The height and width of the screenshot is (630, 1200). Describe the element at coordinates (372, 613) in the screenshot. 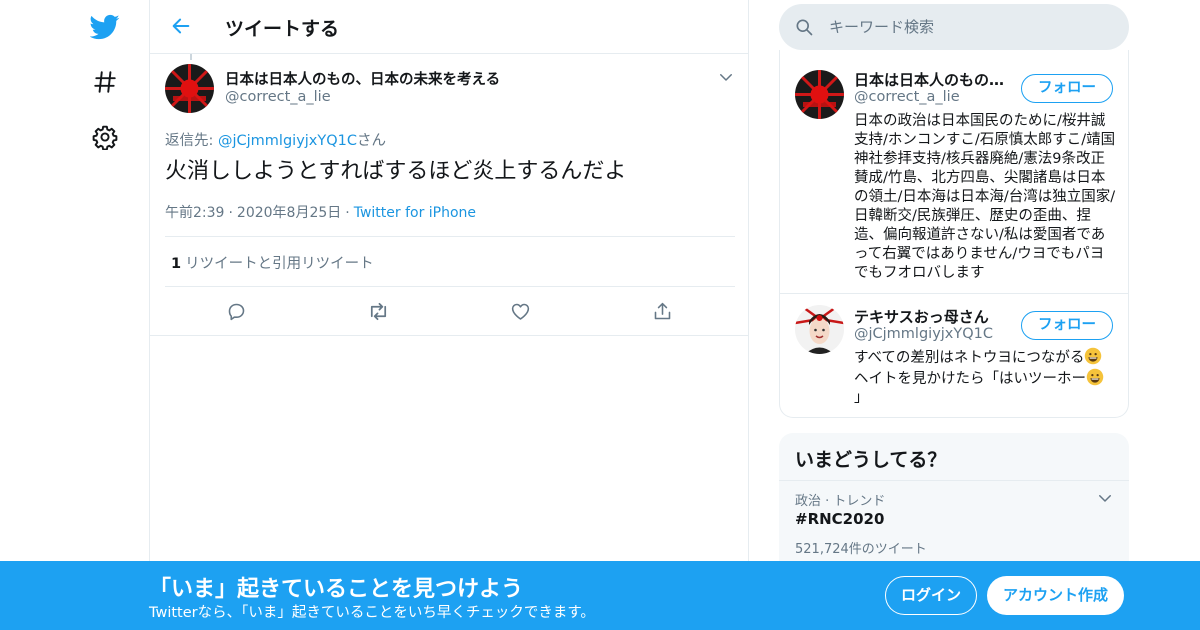

I see `banner-subtitle: Twitterなら、「いま」起きていることをいち早くチェックできます。` at that location.